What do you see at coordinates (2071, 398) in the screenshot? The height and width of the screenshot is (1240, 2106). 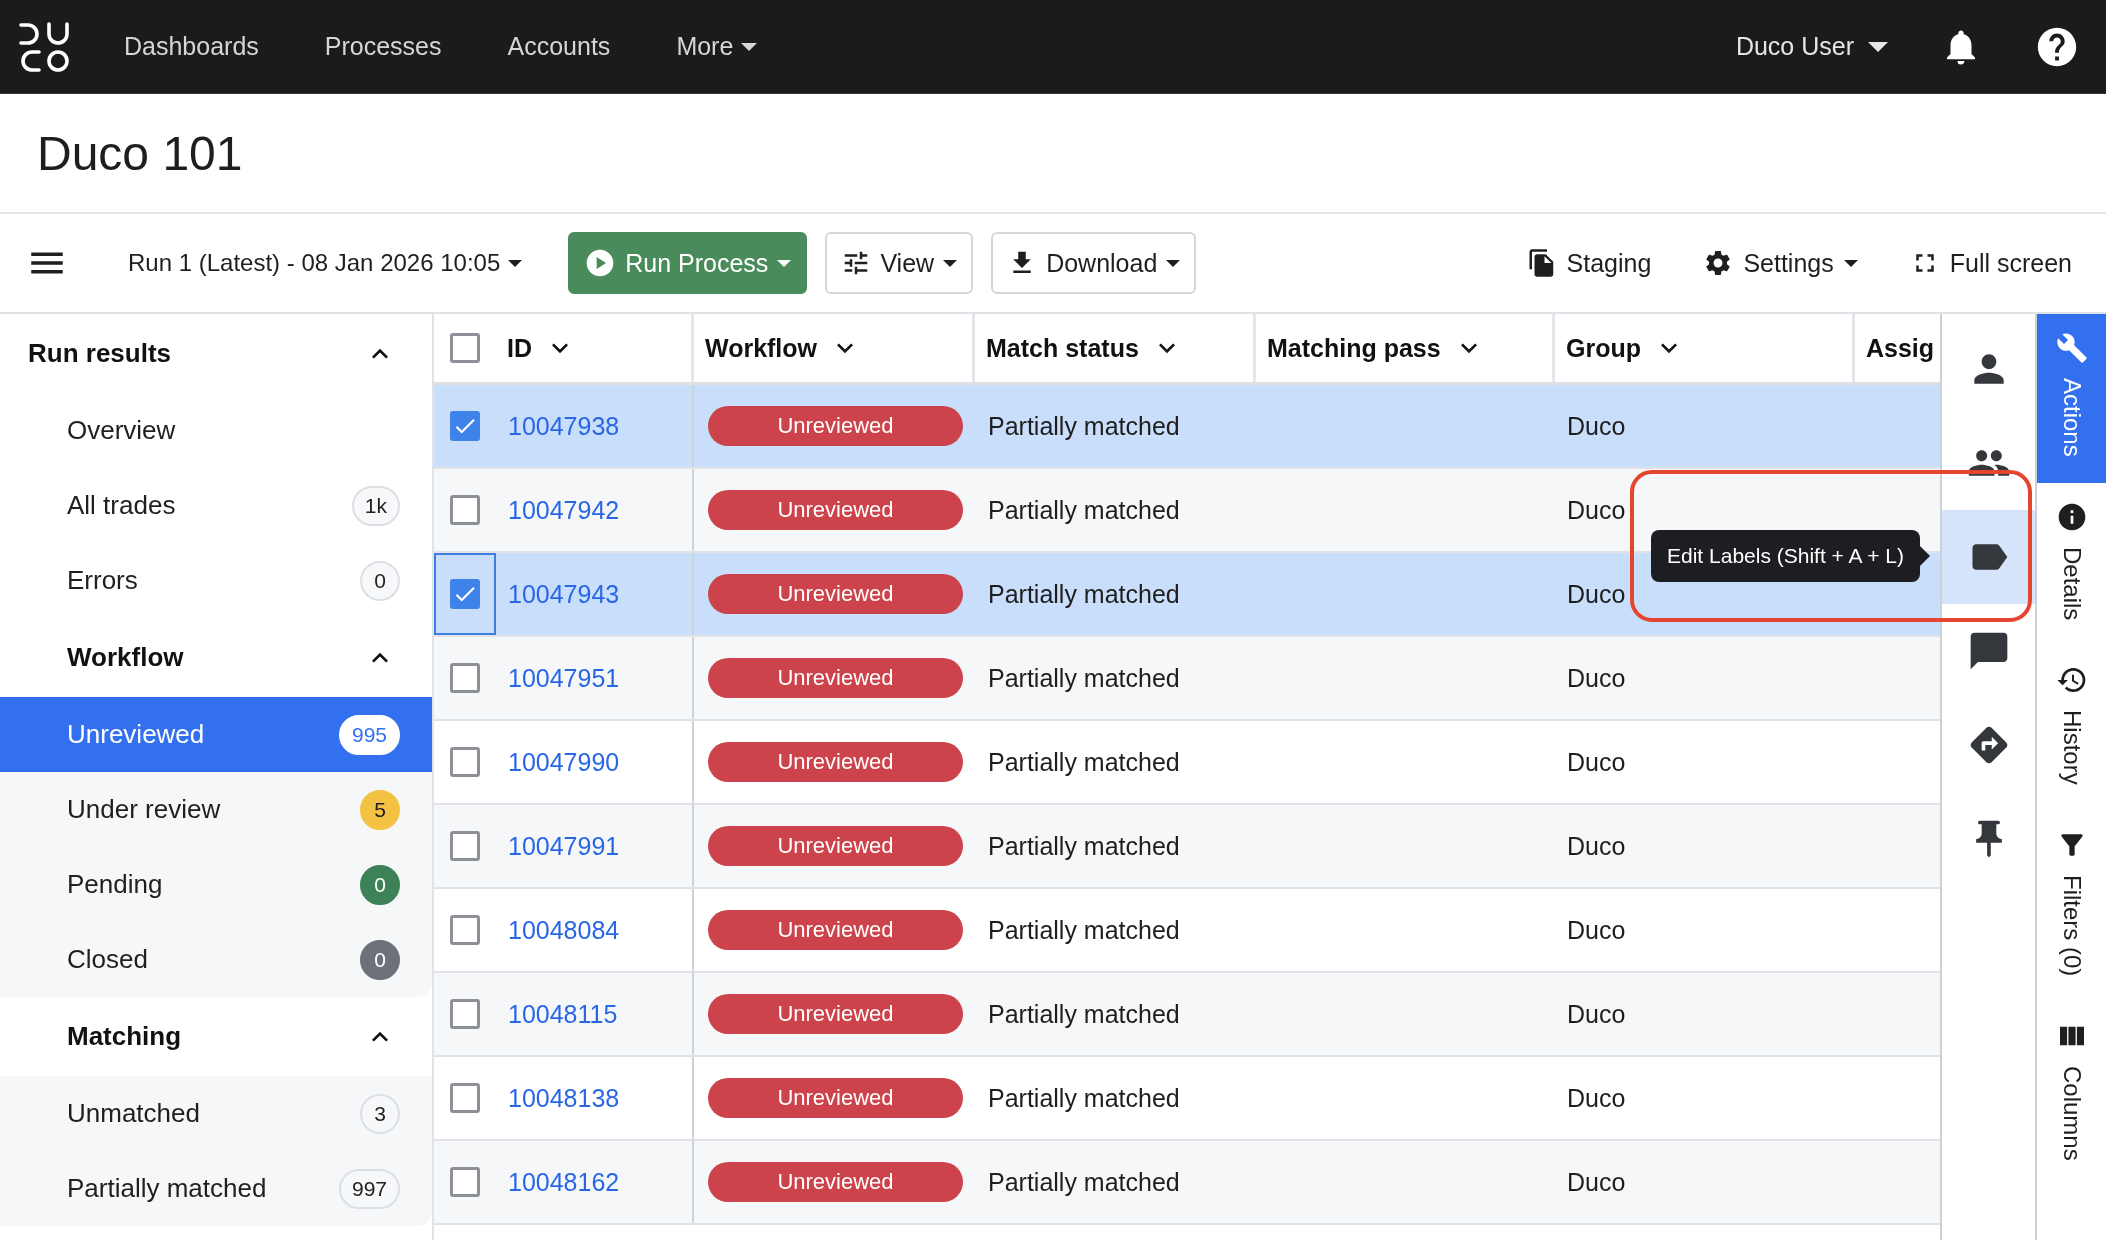 I see `panel-tab: Actions` at bounding box center [2071, 398].